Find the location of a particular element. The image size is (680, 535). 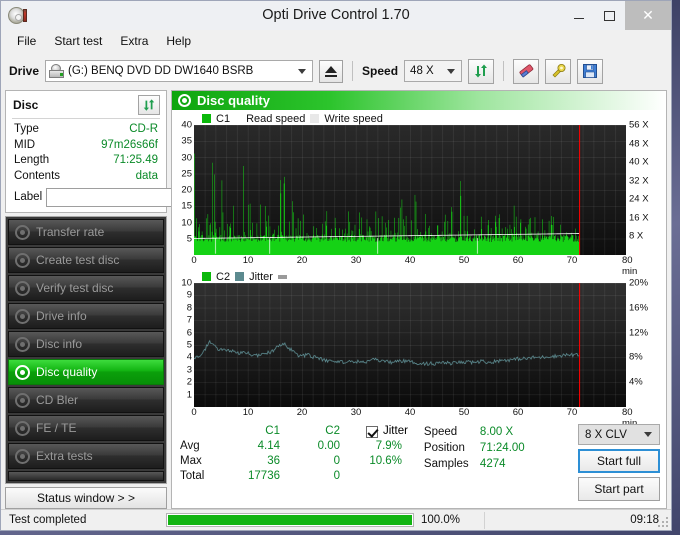

status-divider is located at coordinates (484, 520).